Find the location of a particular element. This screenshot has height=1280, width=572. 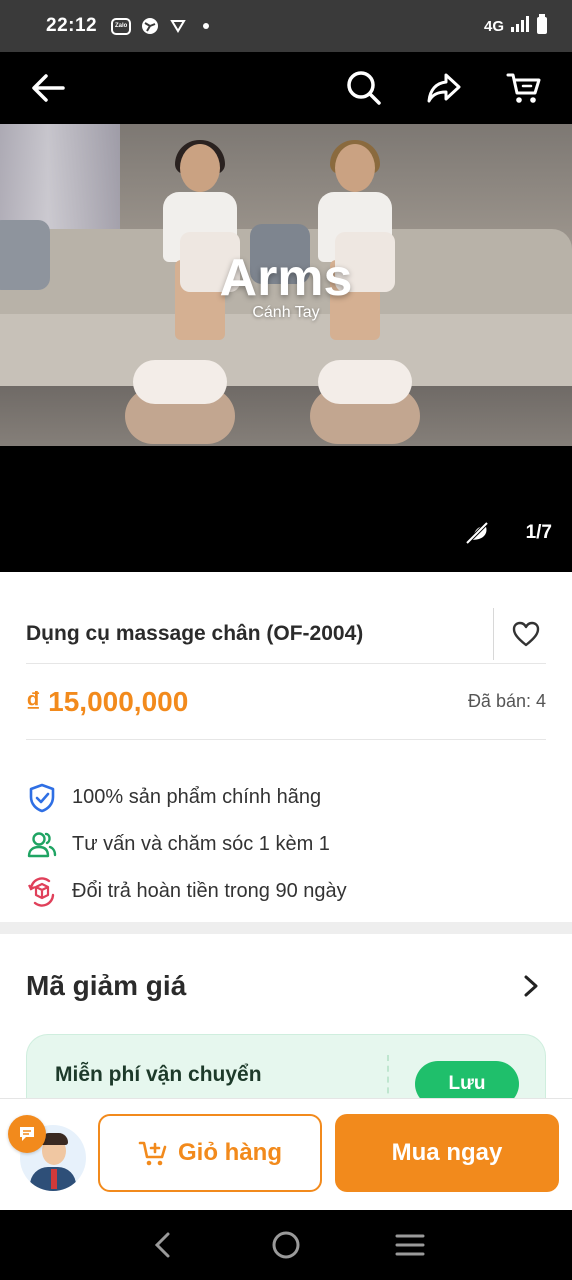

foot-massager-left is located at coordinates (180, 399).